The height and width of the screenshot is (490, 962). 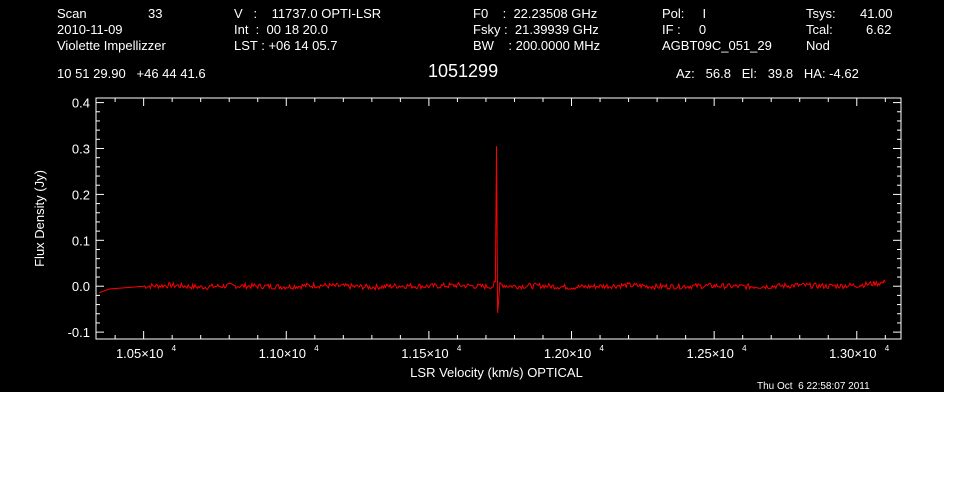 What do you see at coordinates (81, 286) in the screenshot?
I see `y-tick-label: 0.0` at bounding box center [81, 286].